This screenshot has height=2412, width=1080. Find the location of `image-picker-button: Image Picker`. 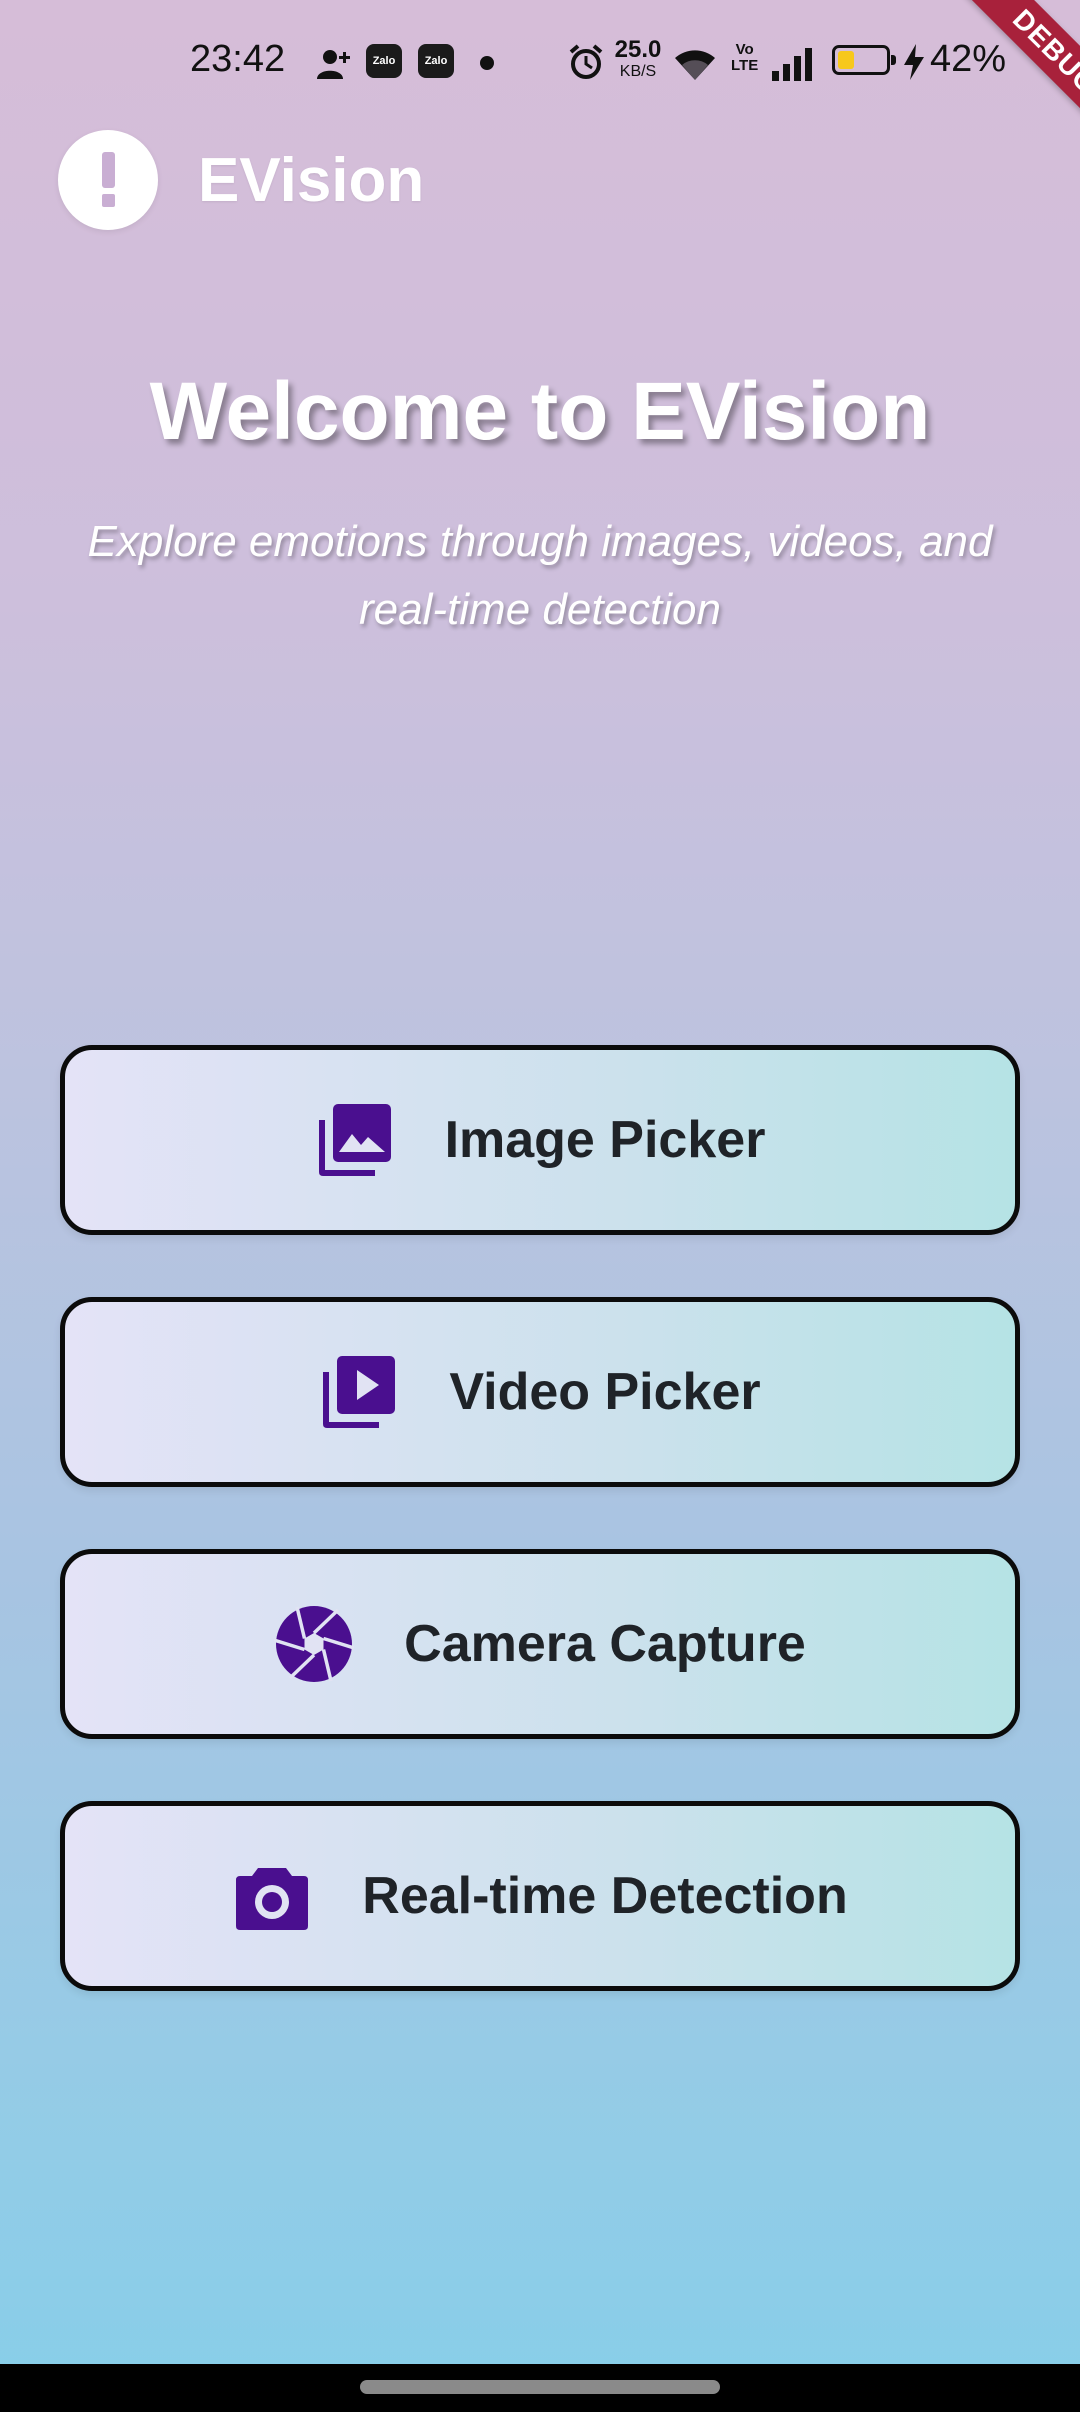

image-picker-button: Image Picker is located at coordinates (540, 1140).